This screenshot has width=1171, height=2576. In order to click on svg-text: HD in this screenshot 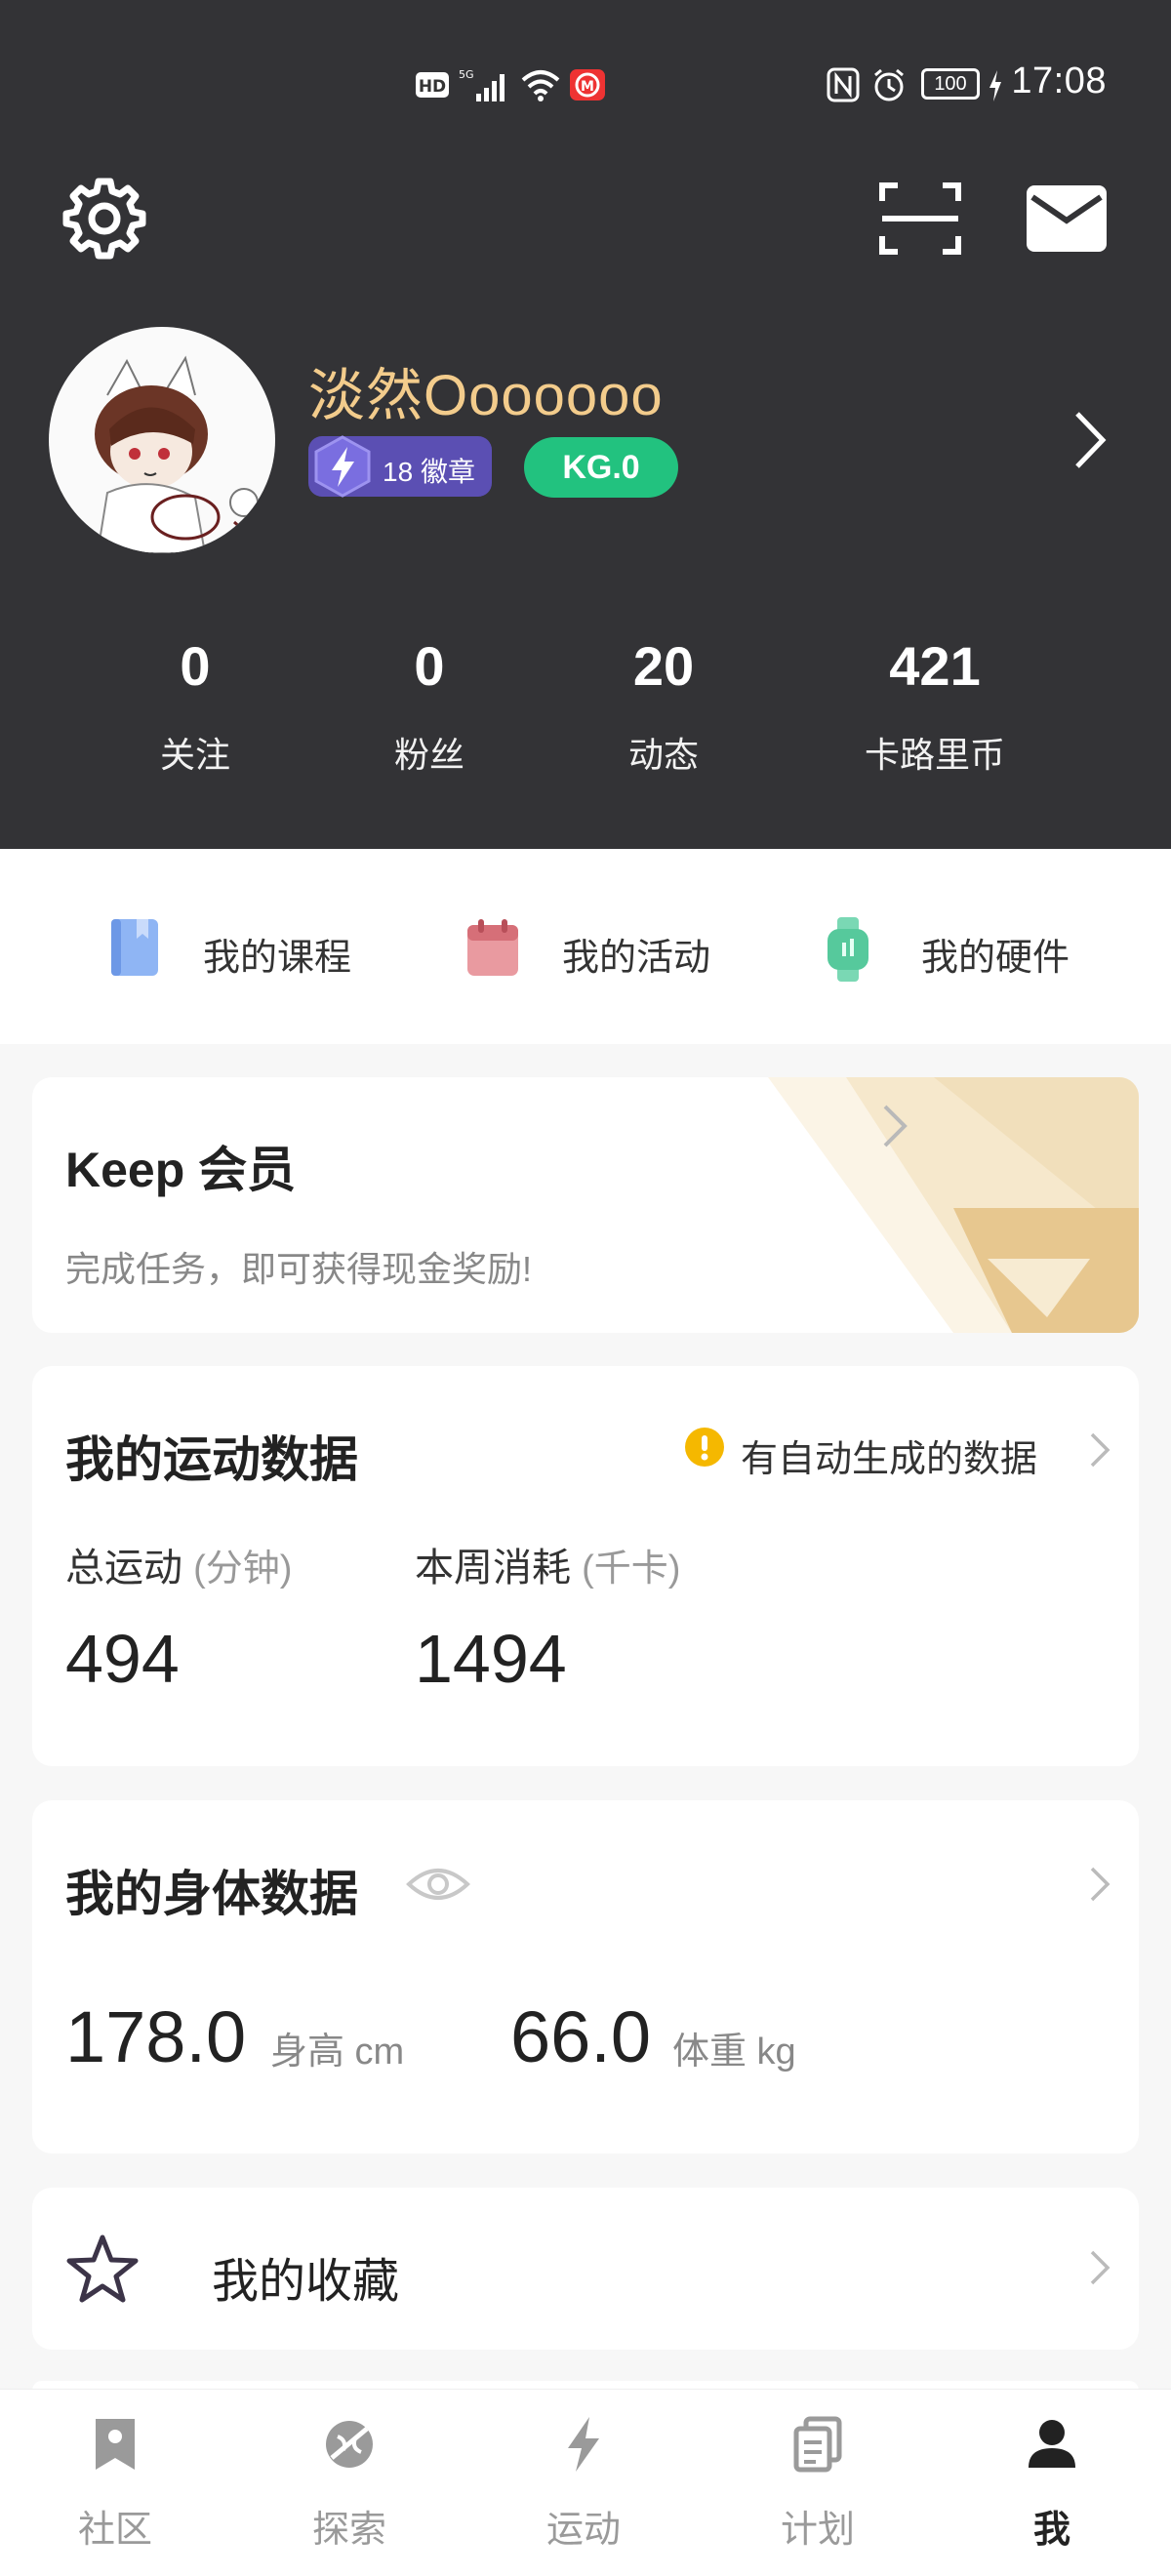, I will do `click(432, 87)`.